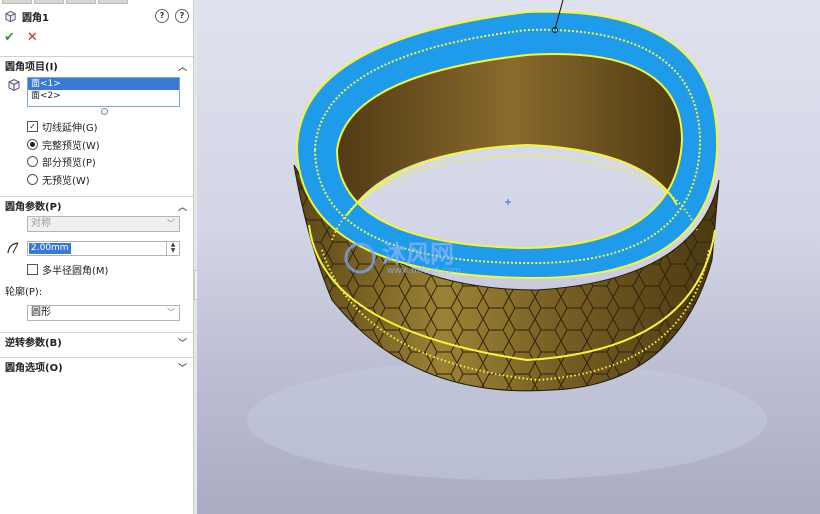  I want to click on checkmark-icon: ✔, so click(9, 37).